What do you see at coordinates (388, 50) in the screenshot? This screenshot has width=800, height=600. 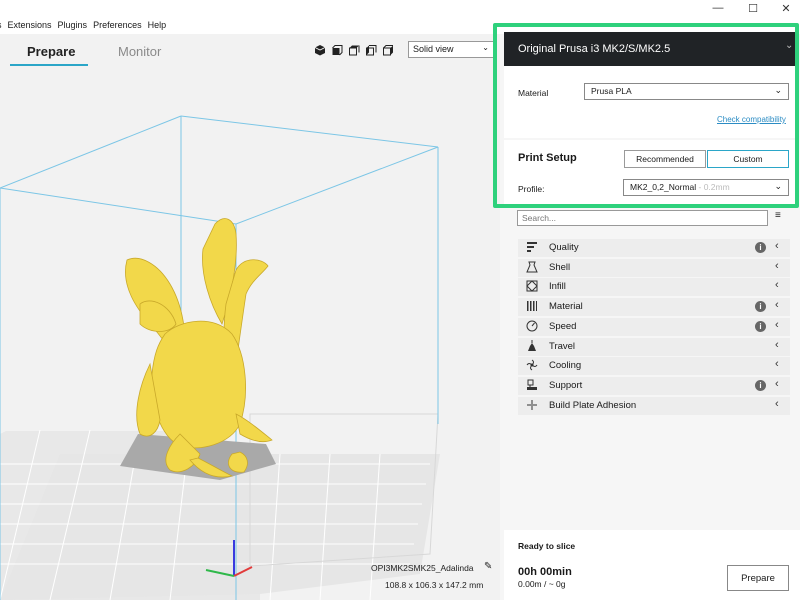 I see `view-right-icon` at bounding box center [388, 50].